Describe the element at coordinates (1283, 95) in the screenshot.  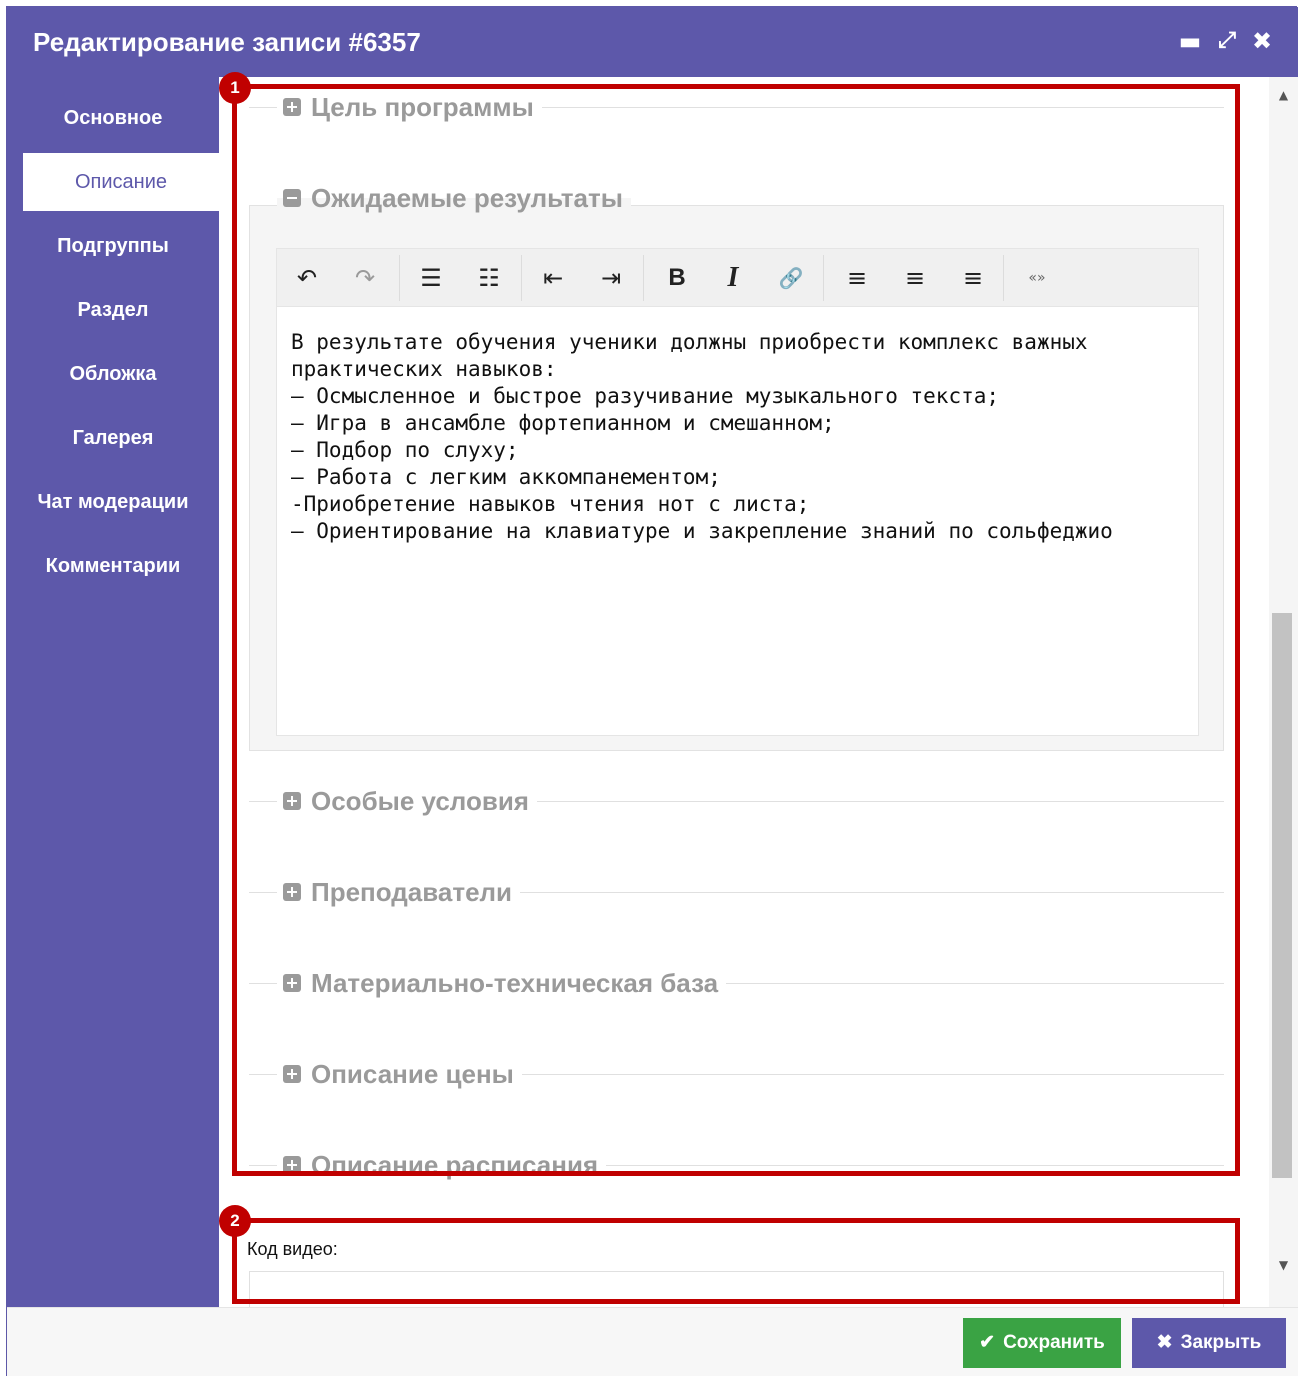
I see `scroll-up-icon: ▲` at that location.